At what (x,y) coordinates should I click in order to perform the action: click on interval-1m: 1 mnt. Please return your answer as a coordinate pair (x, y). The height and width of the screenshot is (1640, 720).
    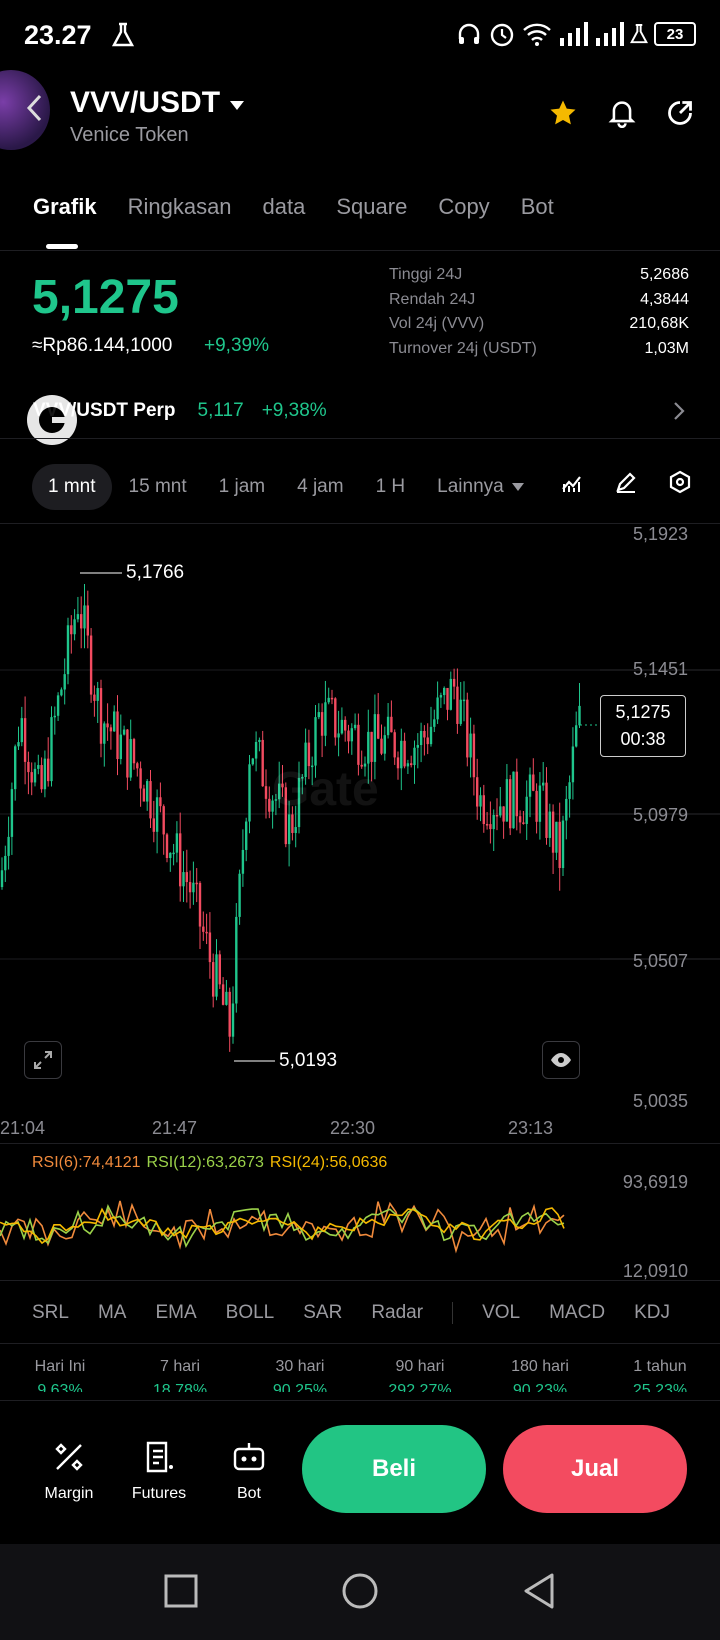
    Looking at the image, I should click on (72, 487).